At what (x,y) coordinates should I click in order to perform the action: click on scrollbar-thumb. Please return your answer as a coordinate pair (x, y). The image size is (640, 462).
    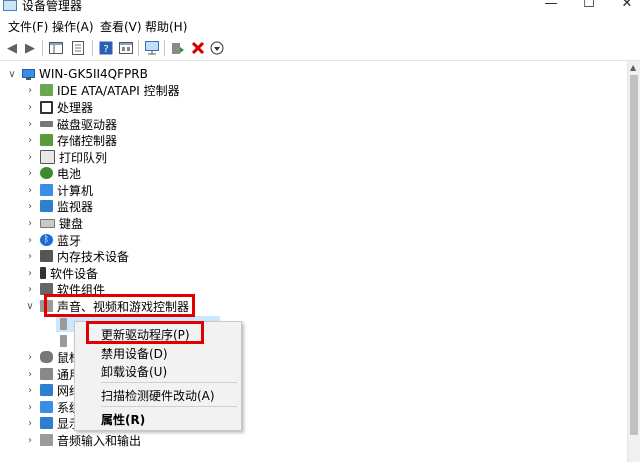
    Looking at the image, I should click on (634, 255).